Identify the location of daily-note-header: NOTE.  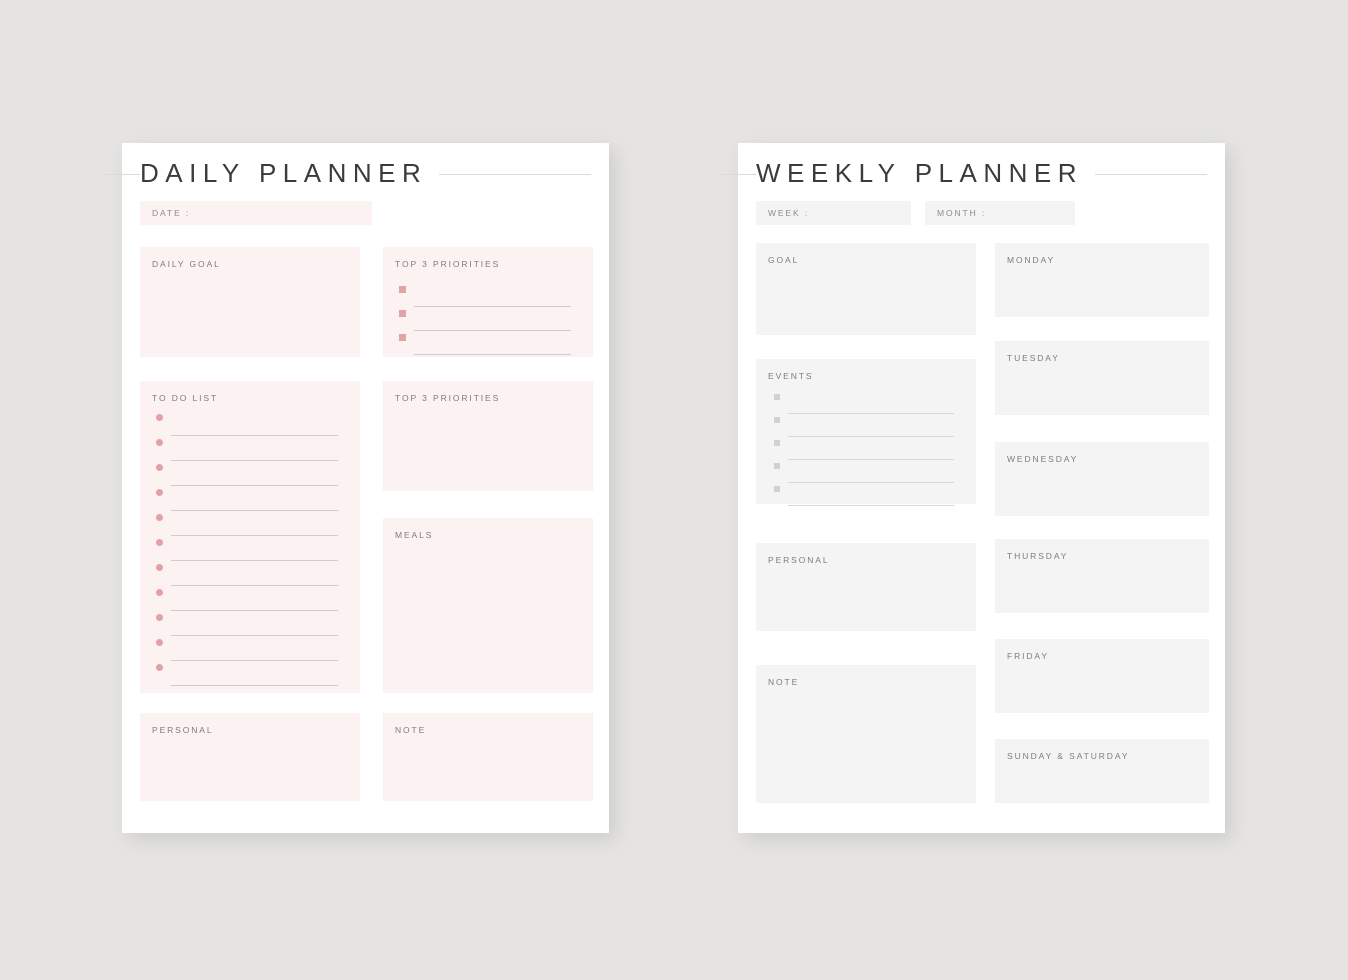
(411, 730).